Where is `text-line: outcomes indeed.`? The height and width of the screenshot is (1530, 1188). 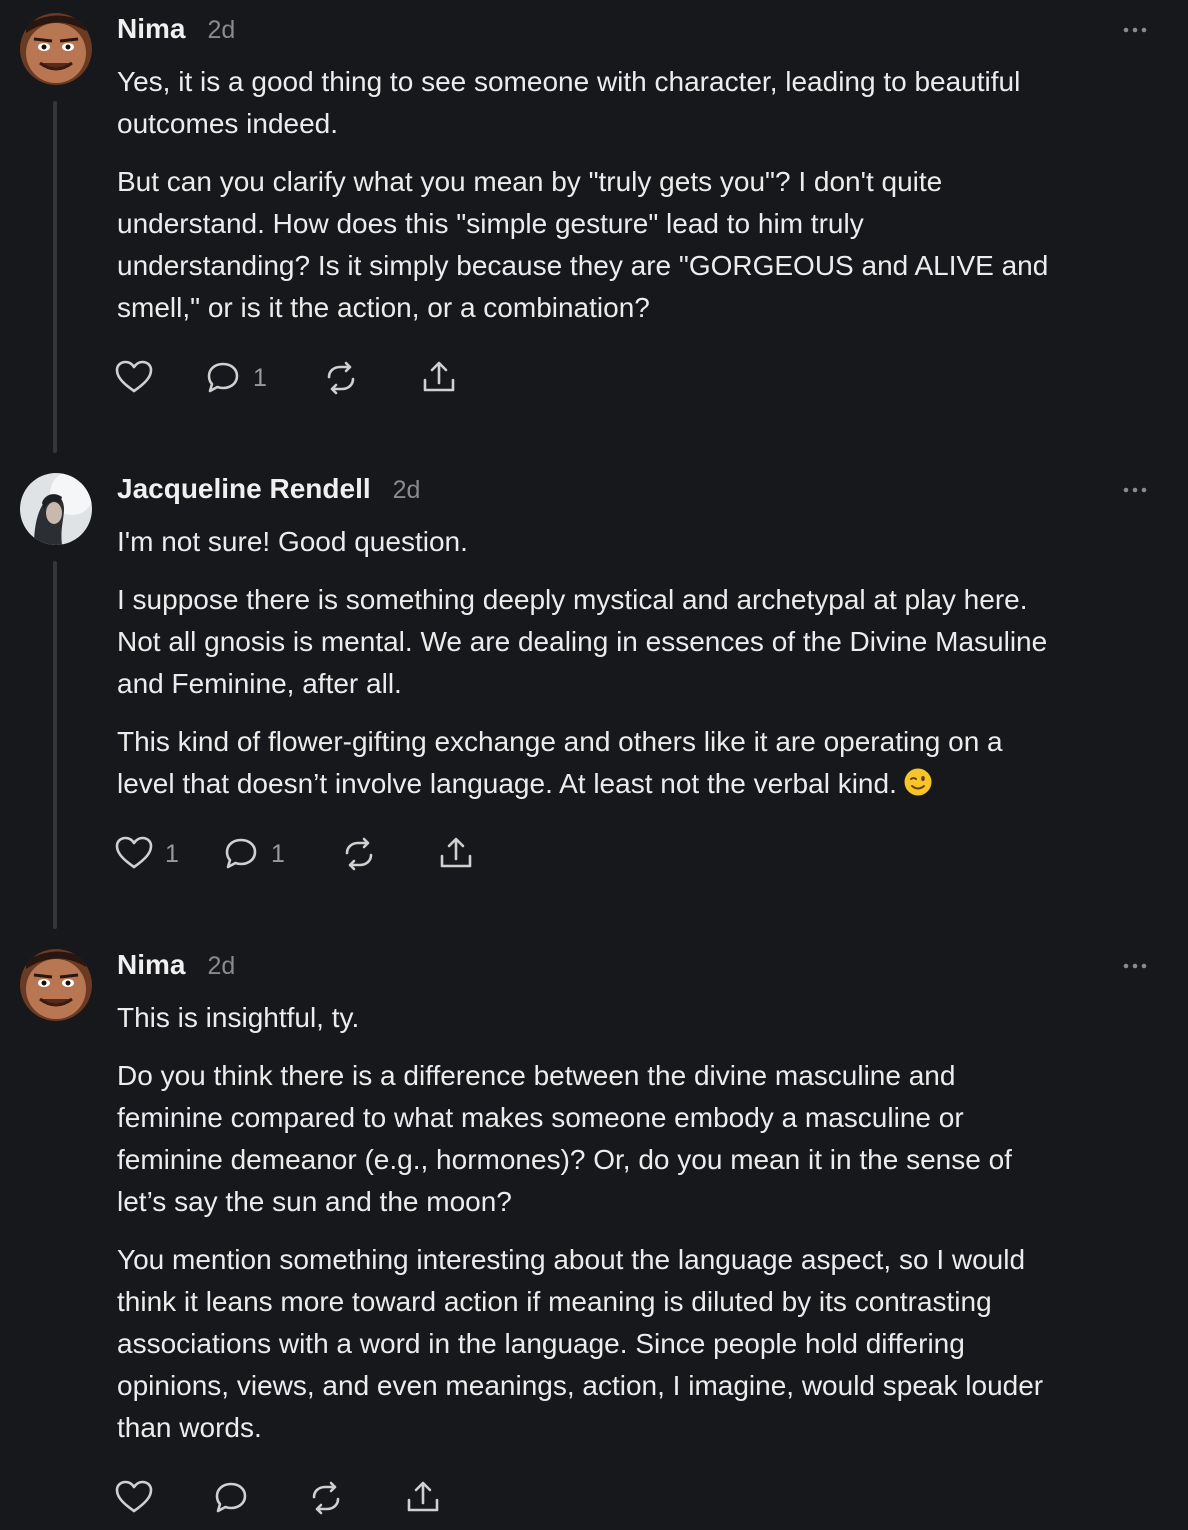 text-line: outcomes indeed. is located at coordinates (228, 123).